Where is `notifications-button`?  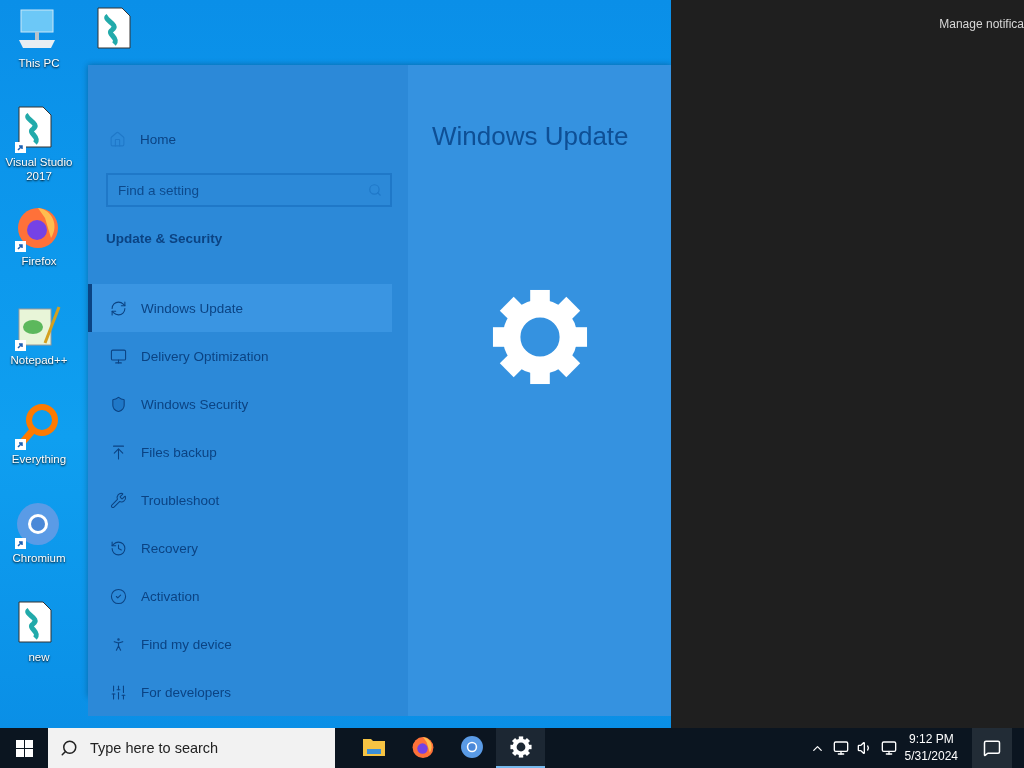 notifications-button is located at coordinates (992, 748).